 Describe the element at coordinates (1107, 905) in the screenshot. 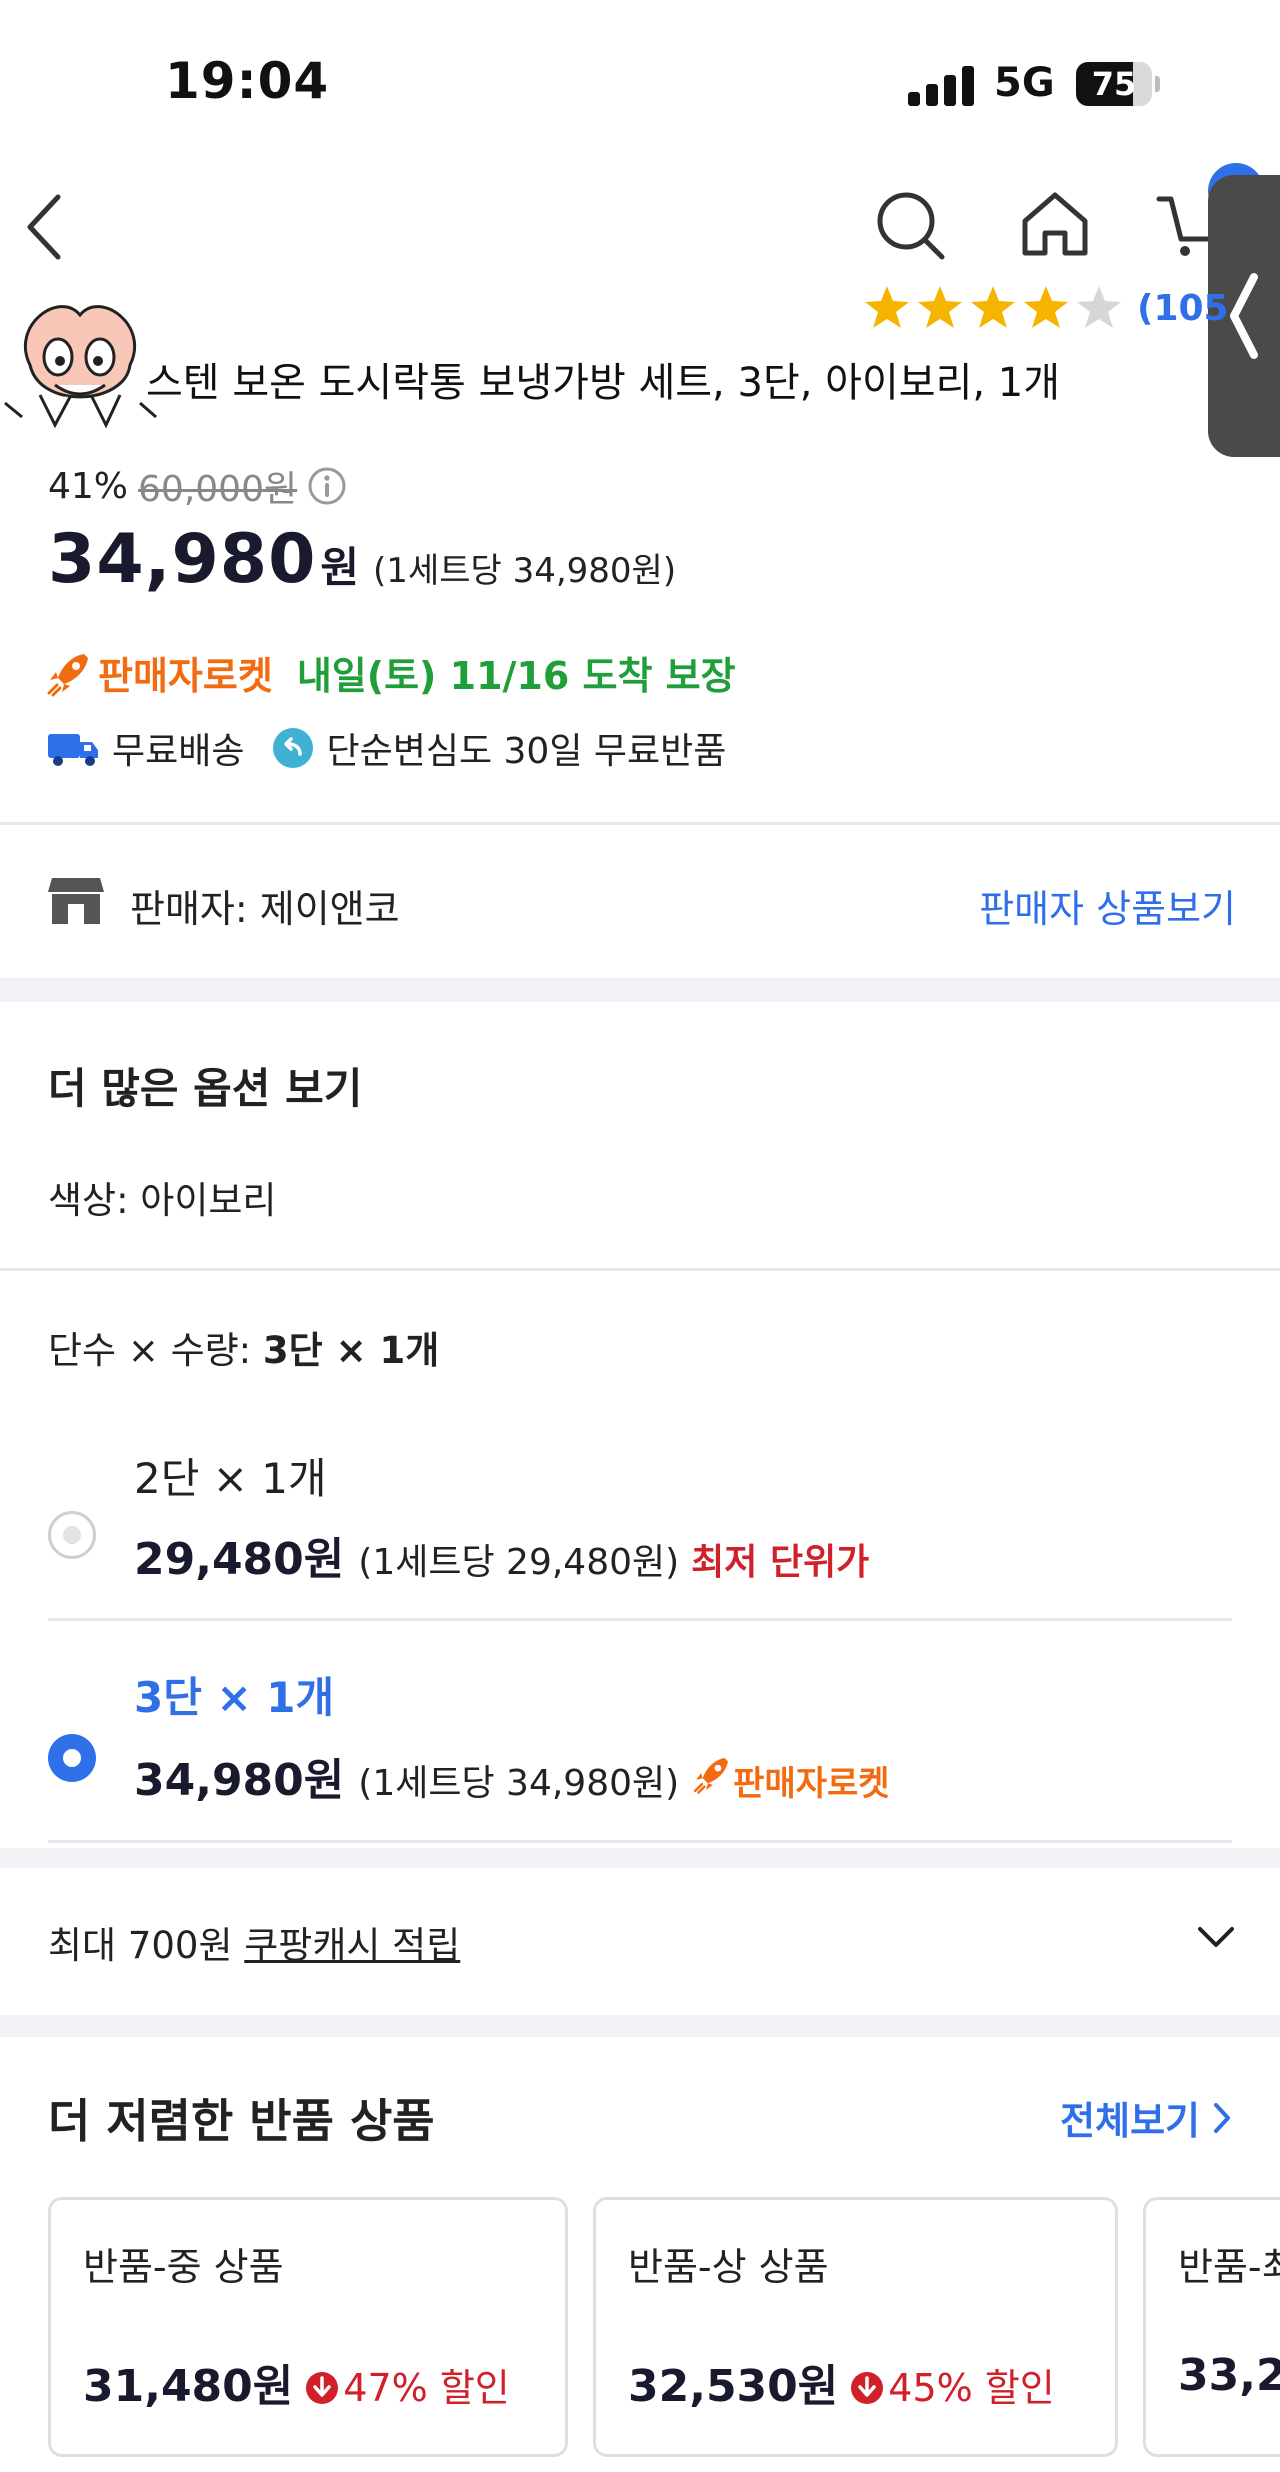

I see `seller-products-link: 판매자 상품보기` at that location.